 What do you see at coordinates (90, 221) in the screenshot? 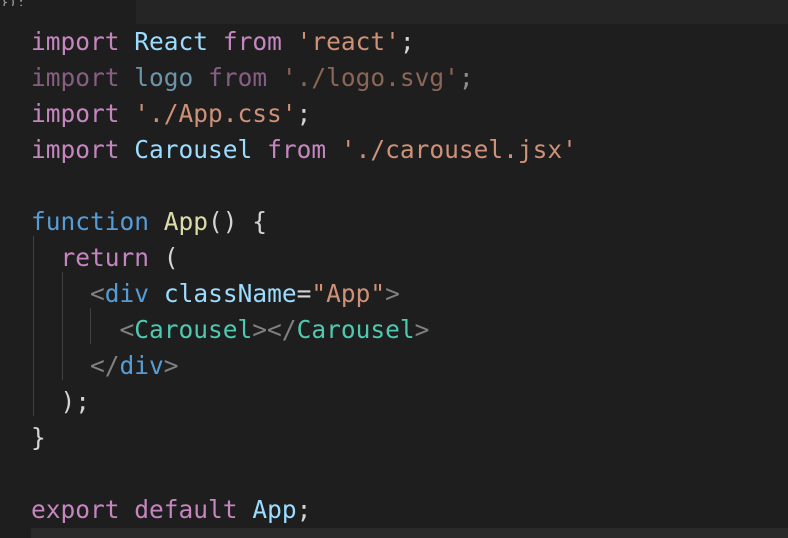
I see `keyword-function: function` at bounding box center [90, 221].